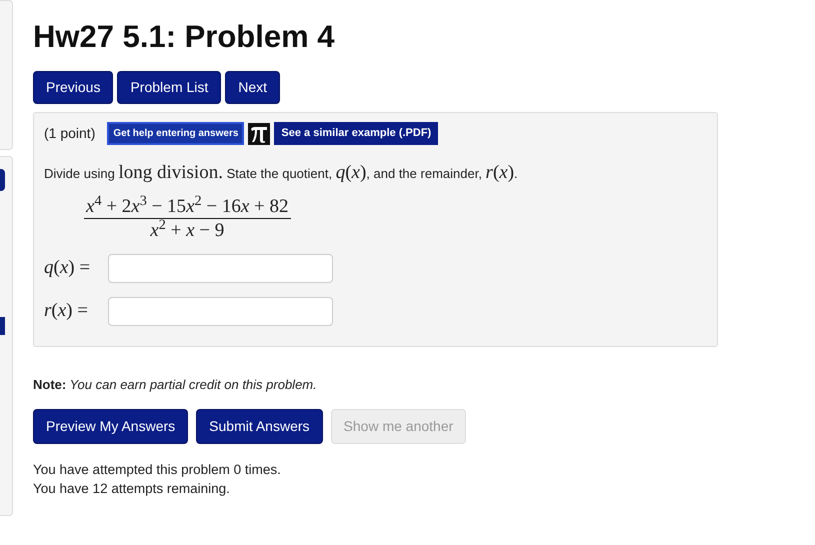 This screenshot has width=815, height=545. What do you see at coordinates (281, 173) in the screenshot?
I see `problem-statement: Divide using long division. State the quotient, q(x), and the remainder, r(x).` at bounding box center [281, 173].